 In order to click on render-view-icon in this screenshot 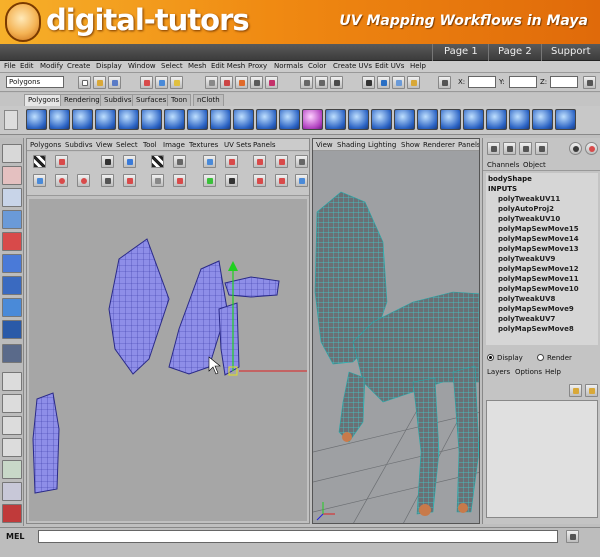, I will do `click(368, 82)`.